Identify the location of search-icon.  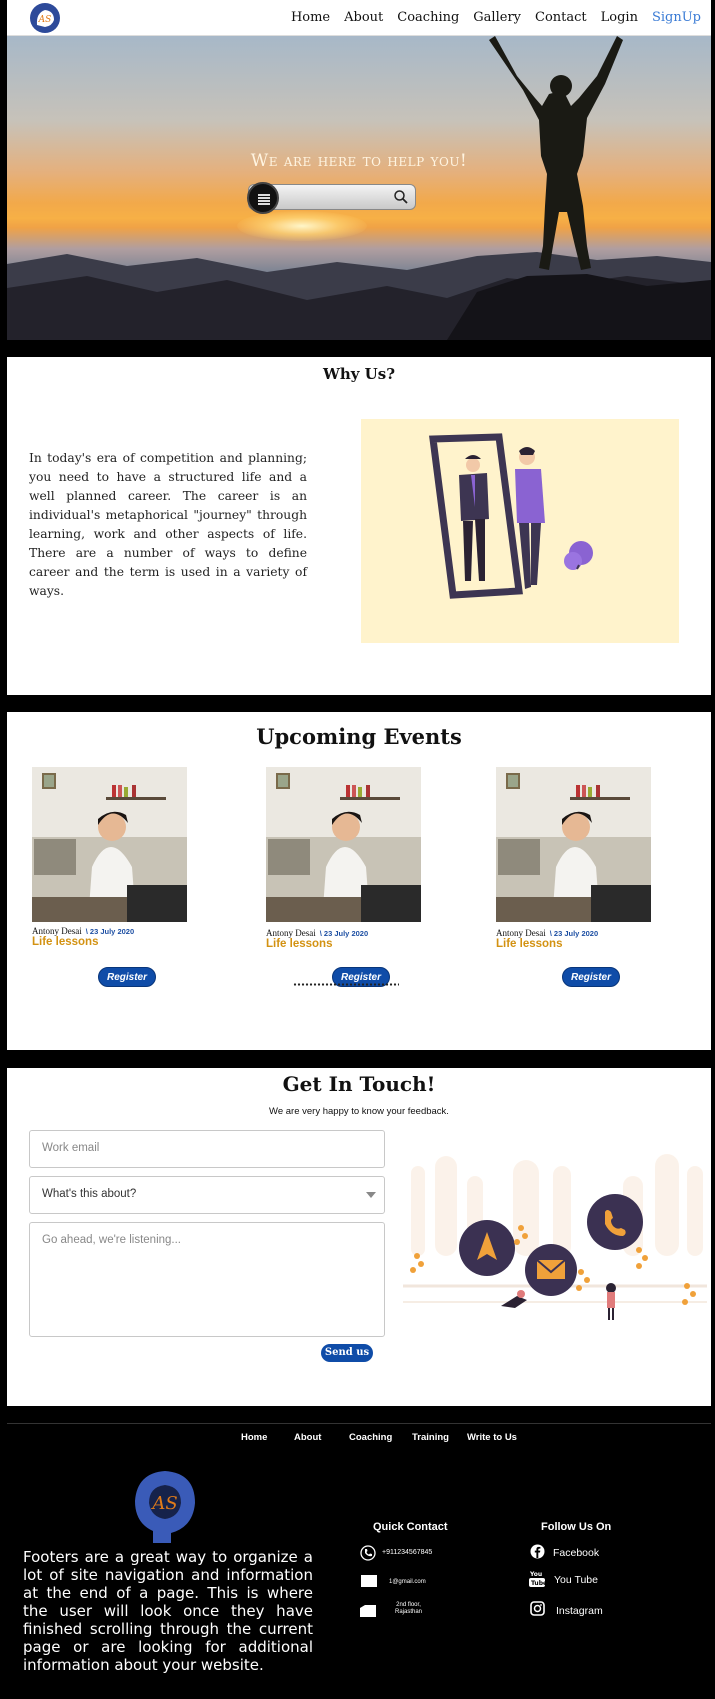
(401, 197).